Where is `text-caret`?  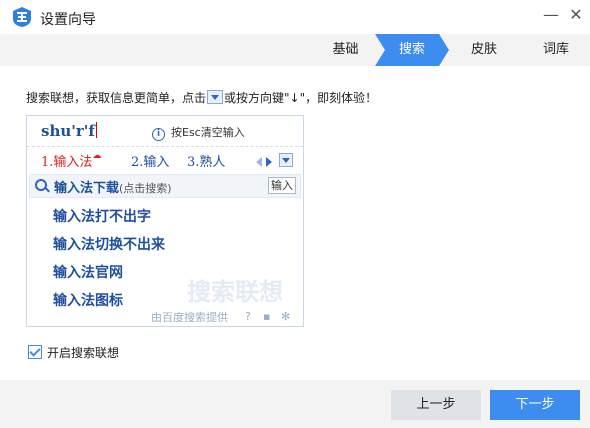
text-caret is located at coordinates (96, 130).